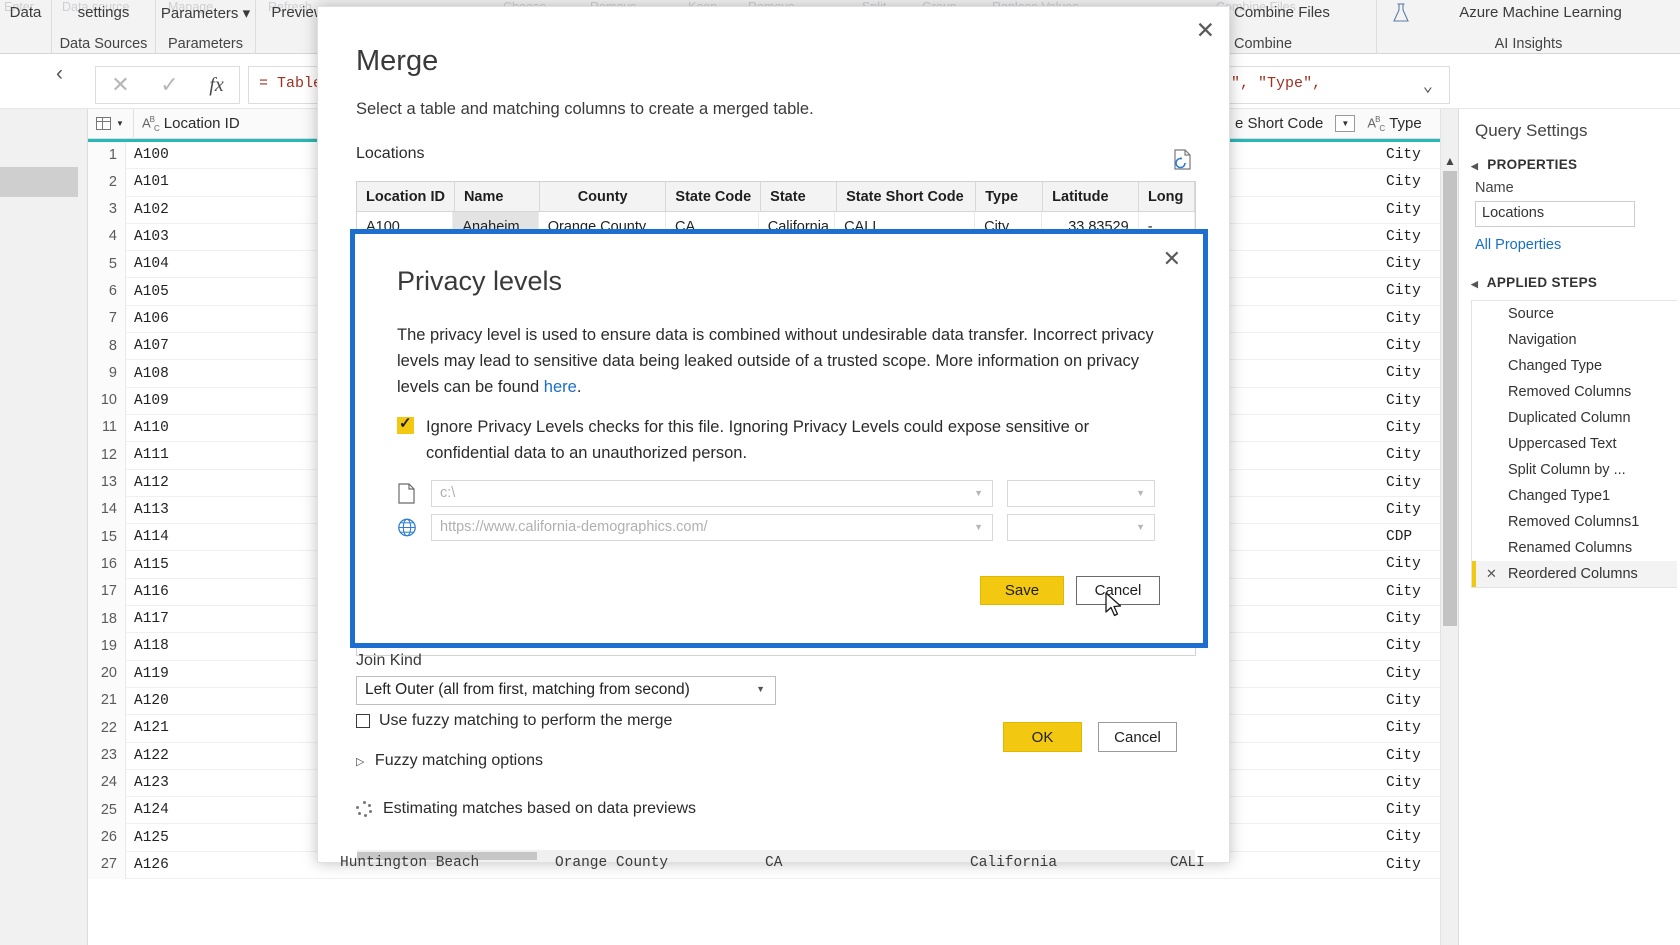  What do you see at coordinates (1574, 314) in the screenshot?
I see `applied-step-0: Source` at bounding box center [1574, 314].